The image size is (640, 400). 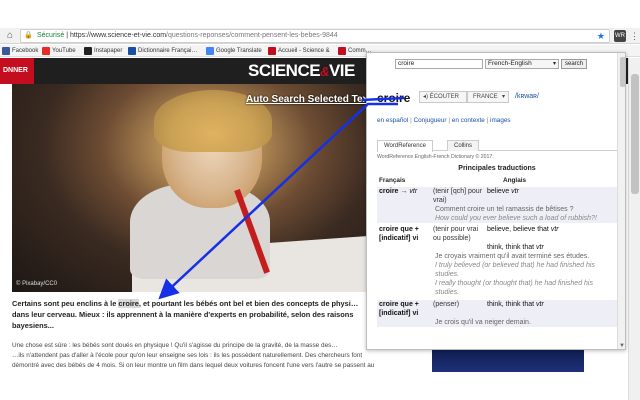 I want to click on subscribe-button: DNNER, so click(x=17, y=71).